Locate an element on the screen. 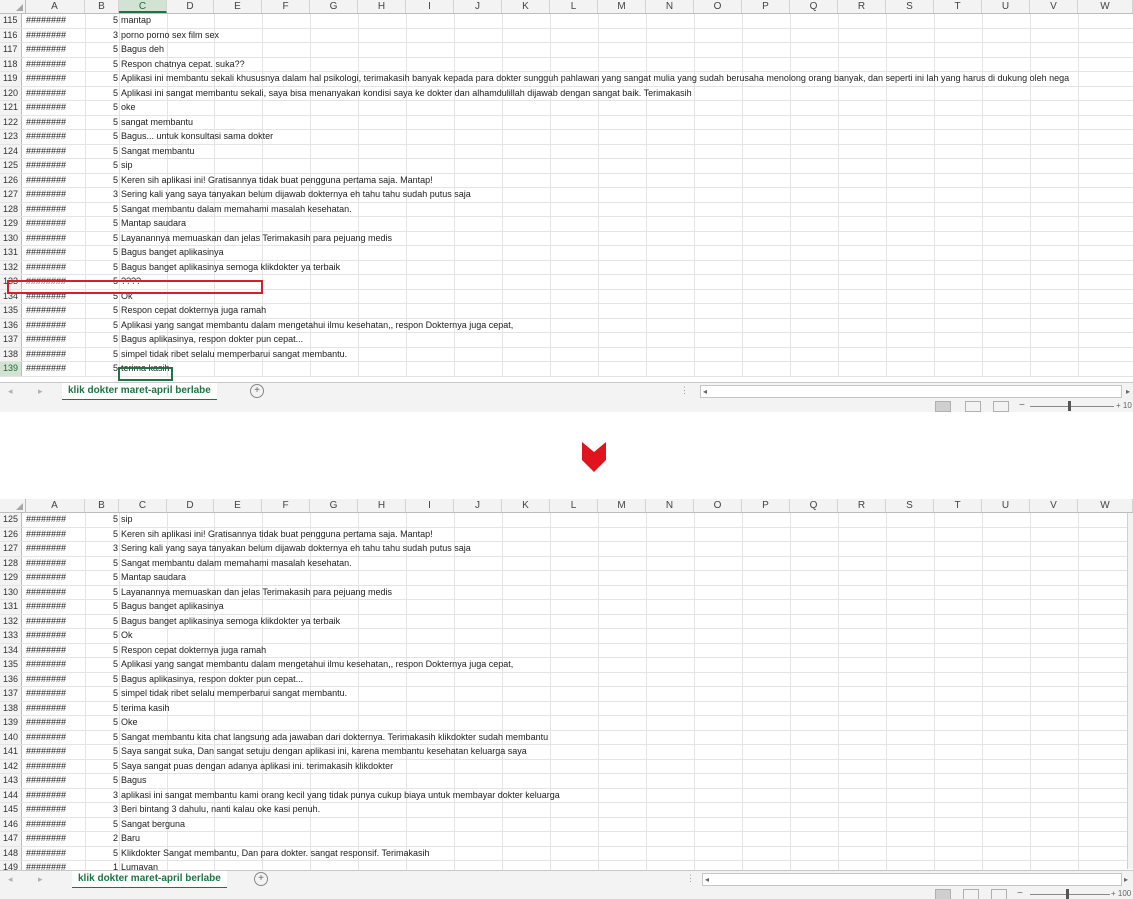 Image resolution: width=1133 pixels, height=899 pixels. row-number: 135 is located at coordinates (11, 665).